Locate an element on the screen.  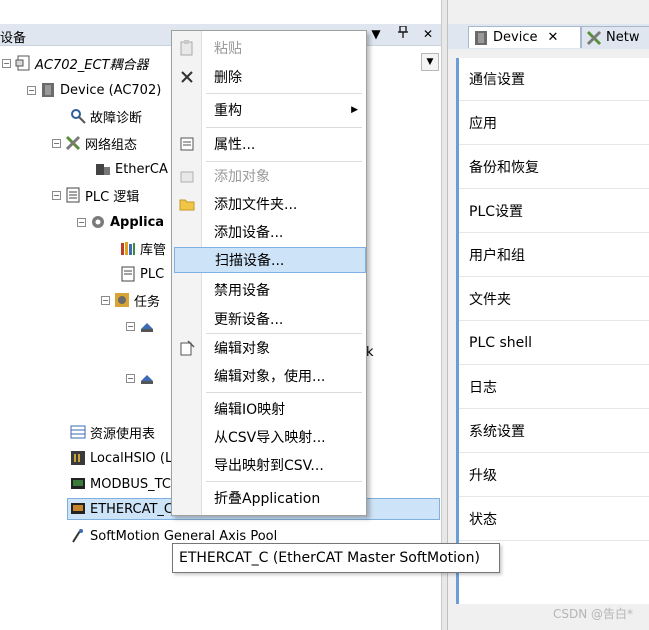
setting-log: 日志 is located at coordinates (554, 387).